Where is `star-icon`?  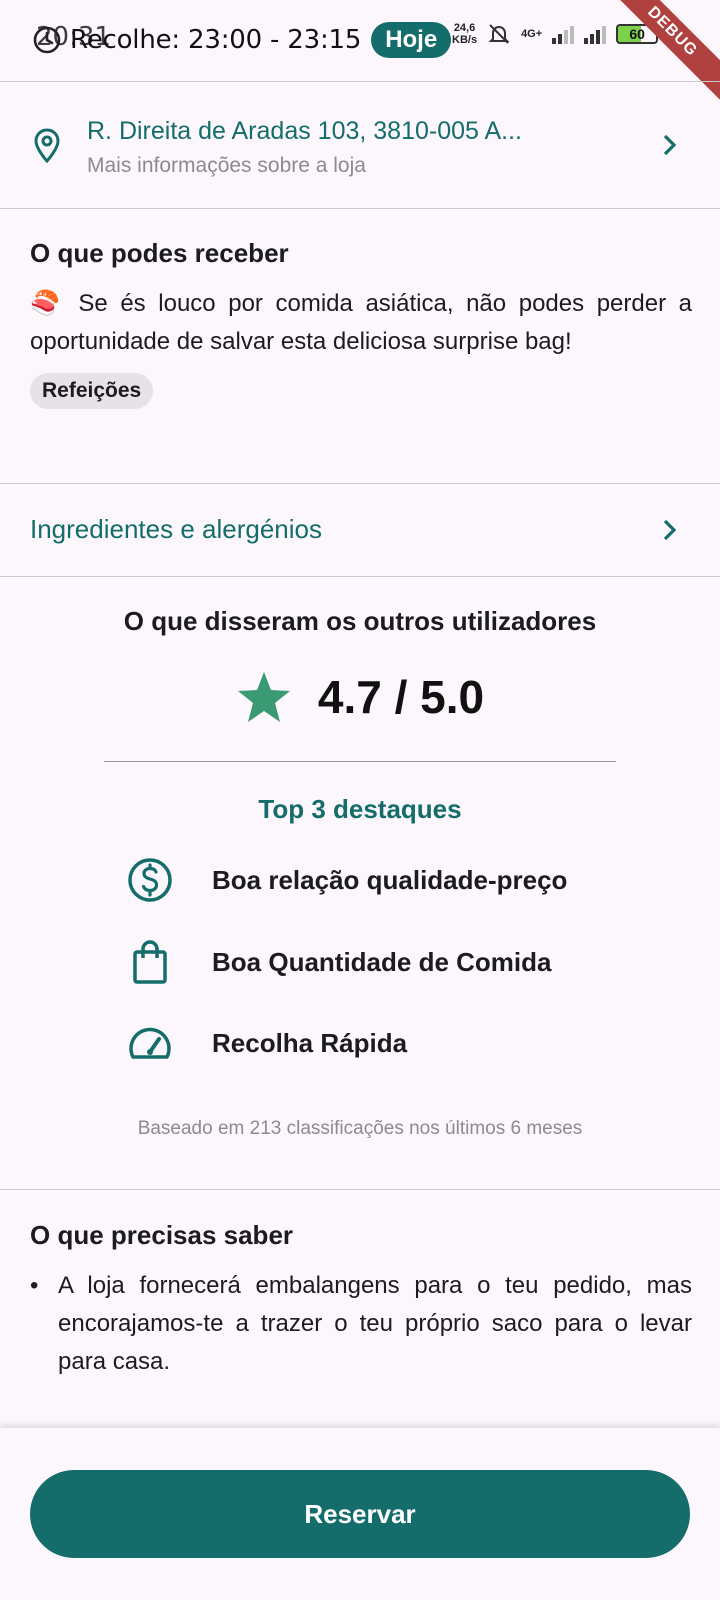
star-icon is located at coordinates (263, 697).